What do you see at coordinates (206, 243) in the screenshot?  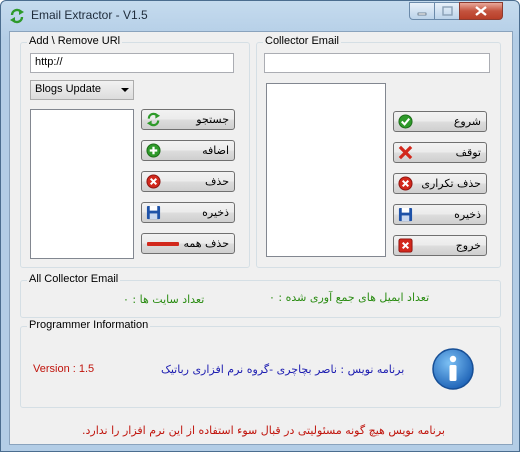 I see `remove-all-button-label: حذف همه` at bounding box center [206, 243].